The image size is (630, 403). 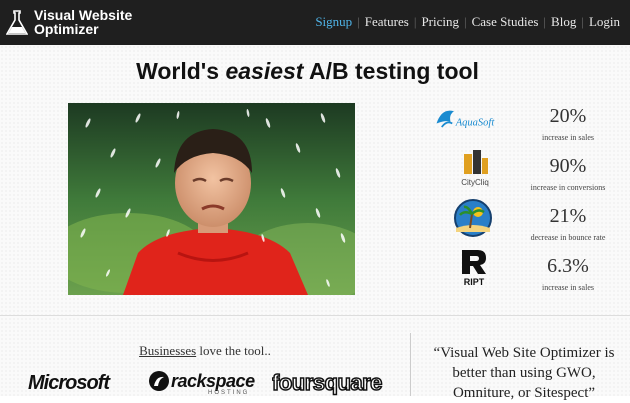 I want to click on nav-features: Features, so click(x=387, y=22).